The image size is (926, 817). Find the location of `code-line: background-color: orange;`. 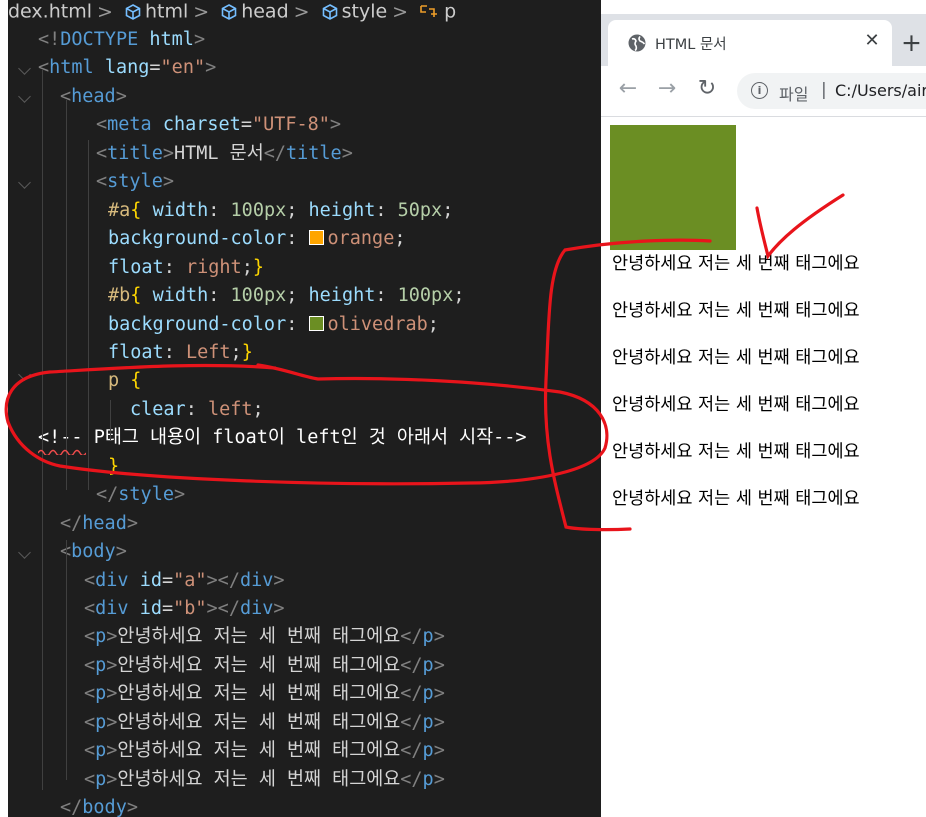

code-line: background-color: orange; is located at coordinates (256, 239).